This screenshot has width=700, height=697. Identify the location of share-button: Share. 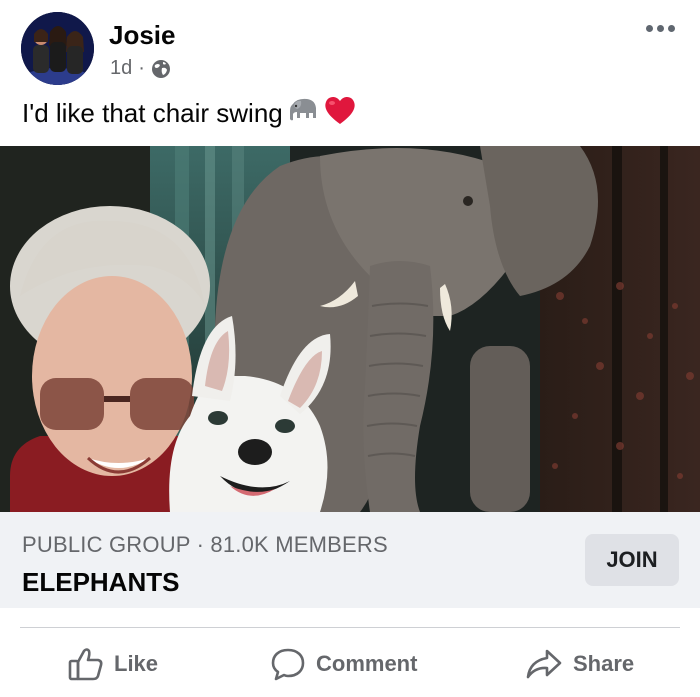
(579, 664).